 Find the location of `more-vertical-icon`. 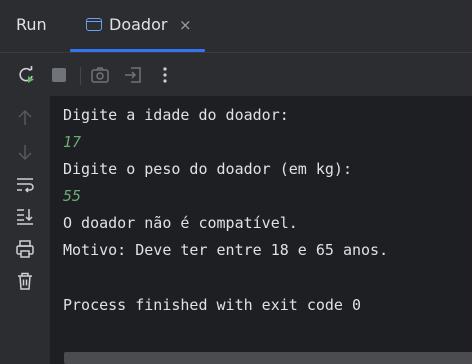

more-vertical-icon is located at coordinates (165, 75).